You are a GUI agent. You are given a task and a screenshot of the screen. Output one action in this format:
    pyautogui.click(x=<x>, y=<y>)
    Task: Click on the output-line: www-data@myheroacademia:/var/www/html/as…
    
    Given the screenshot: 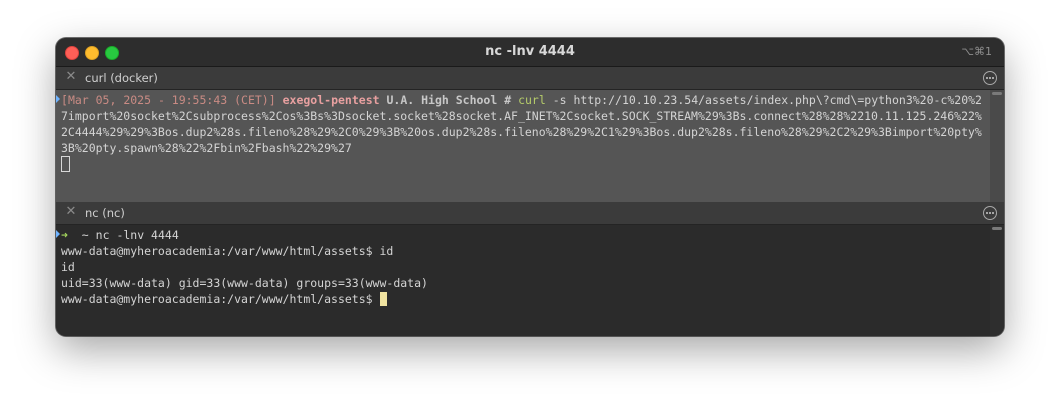 What is the action you would take?
    pyautogui.click(x=227, y=251)
    